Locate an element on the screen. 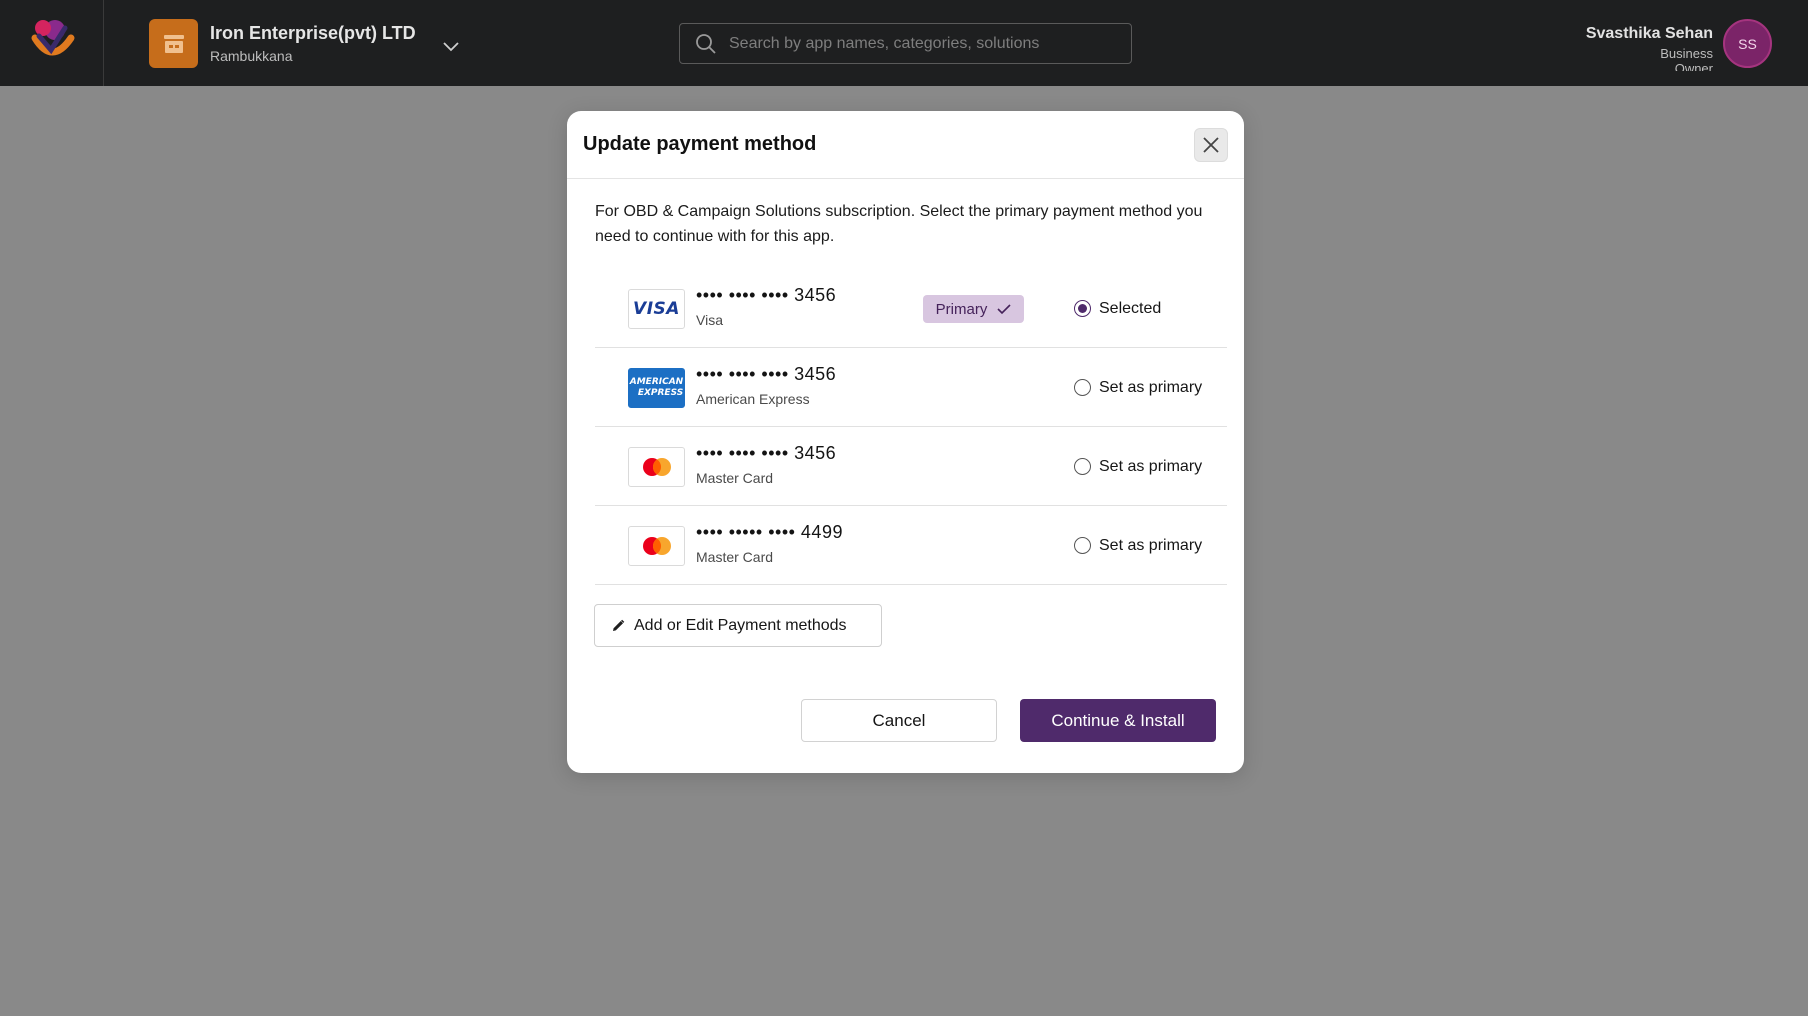  primary-badge: Primary is located at coordinates (973, 309).